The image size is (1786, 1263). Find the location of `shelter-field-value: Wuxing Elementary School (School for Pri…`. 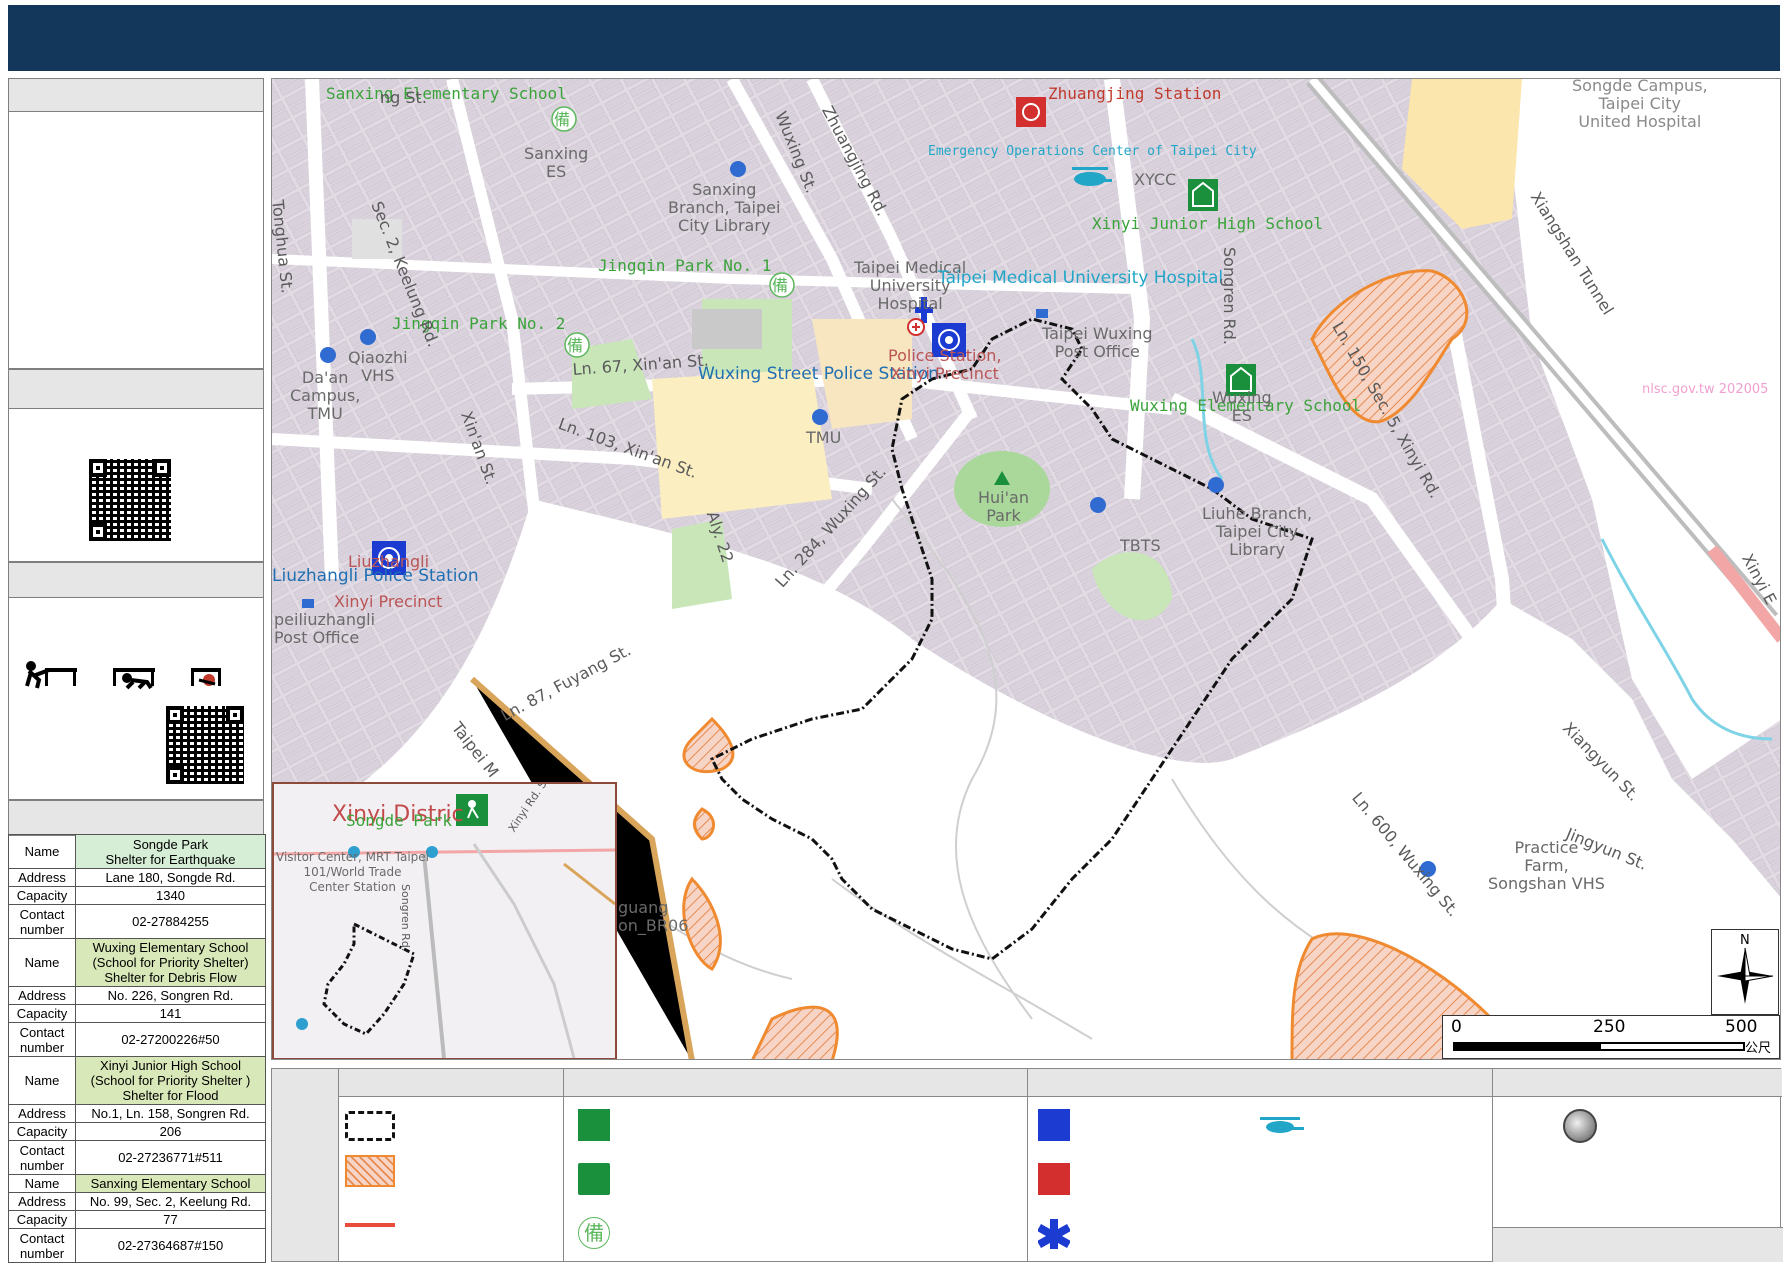

shelter-field-value: Wuxing Elementary School (School for Pri… is located at coordinates (170, 962).